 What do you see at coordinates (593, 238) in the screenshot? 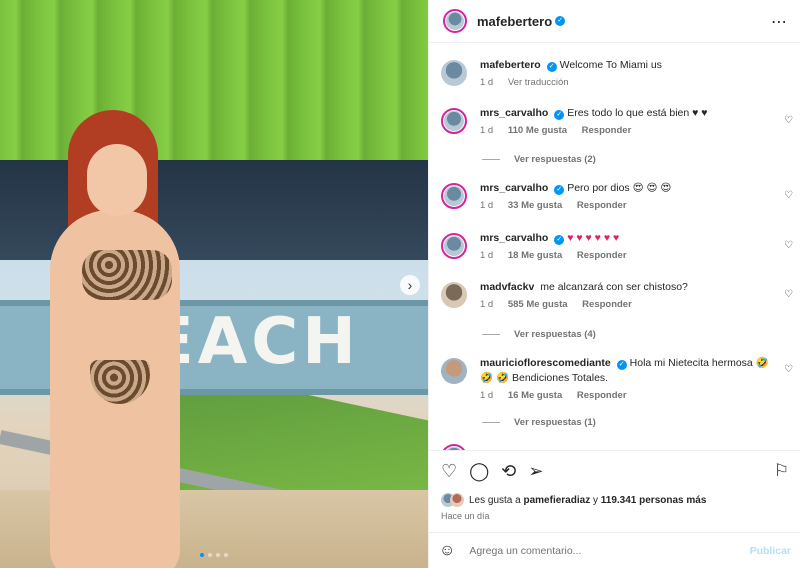
I see `comment-text: ♥ ♥ ♥ ♥ ♥ ♥` at bounding box center [593, 238].